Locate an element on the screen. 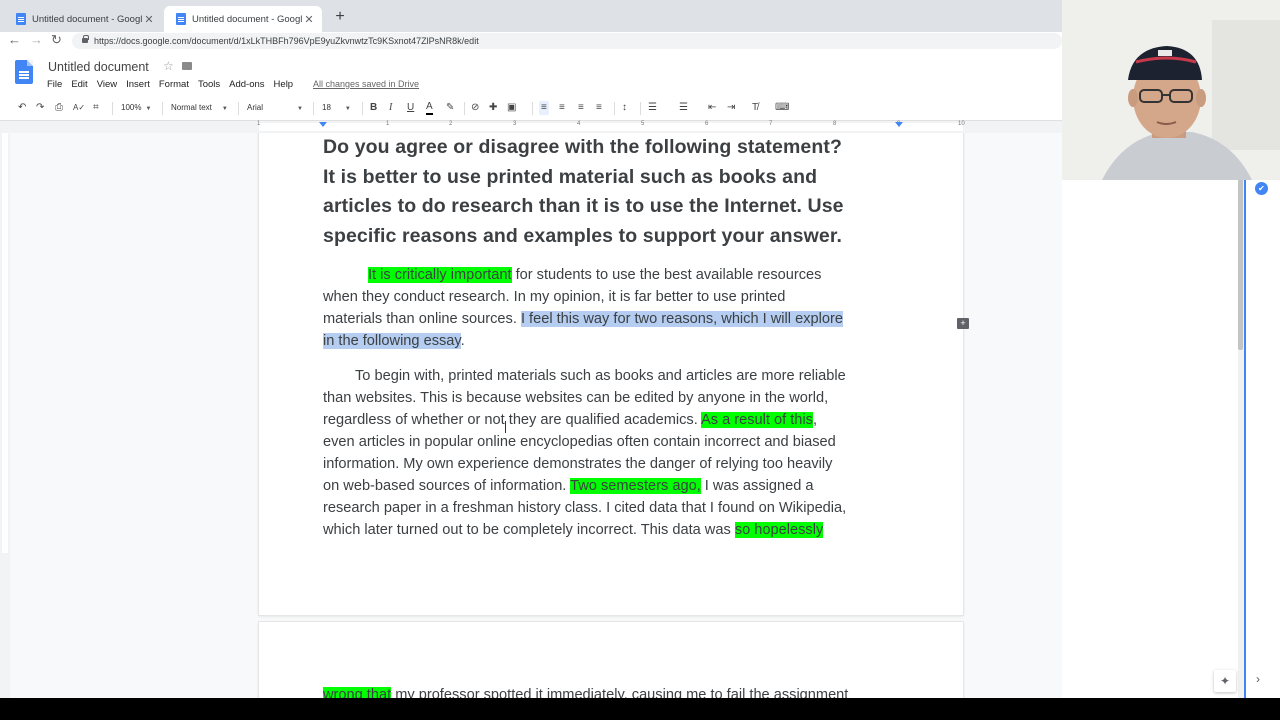 This screenshot has height=720, width=1280. align-right-icon: ≡ is located at coordinates (581, 108).